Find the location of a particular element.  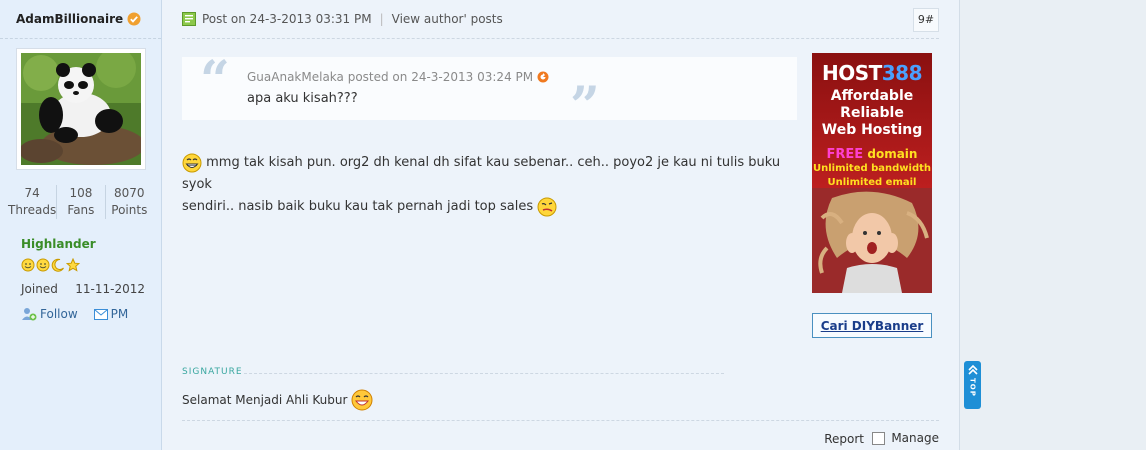

joined-date: 11-11-2012 is located at coordinates (110, 289).